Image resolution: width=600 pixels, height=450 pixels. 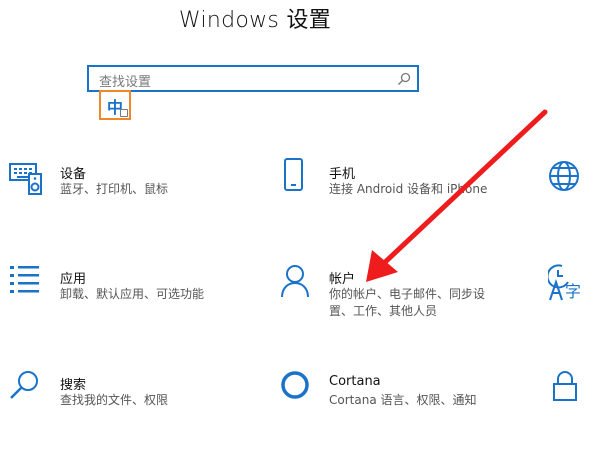 I want to click on tile-cortana-title: Cortana, so click(x=355, y=381).